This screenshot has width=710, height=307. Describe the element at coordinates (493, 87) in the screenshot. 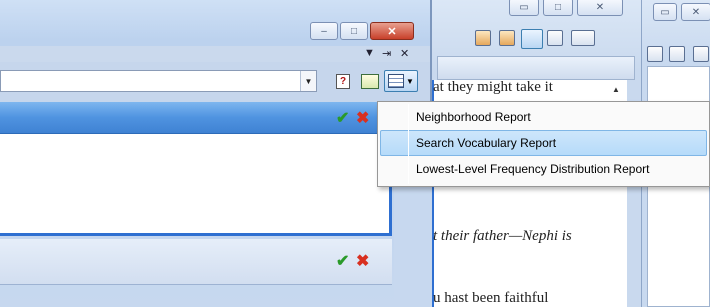

I see `document-text-line: at they might take it` at that location.